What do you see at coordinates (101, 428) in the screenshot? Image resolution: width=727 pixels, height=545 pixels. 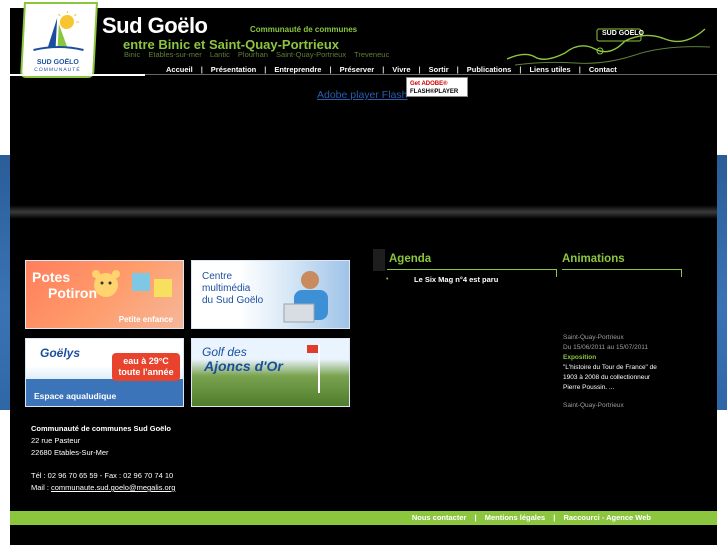 I see `footer-org: Communauté de communes Sud Goëlo` at bounding box center [101, 428].